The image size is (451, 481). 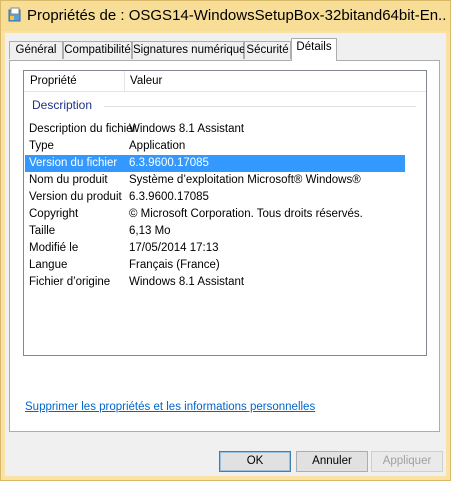 What do you see at coordinates (150, 231) in the screenshot?
I see `row-value: 6,13 Mo` at bounding box center [150, 231].